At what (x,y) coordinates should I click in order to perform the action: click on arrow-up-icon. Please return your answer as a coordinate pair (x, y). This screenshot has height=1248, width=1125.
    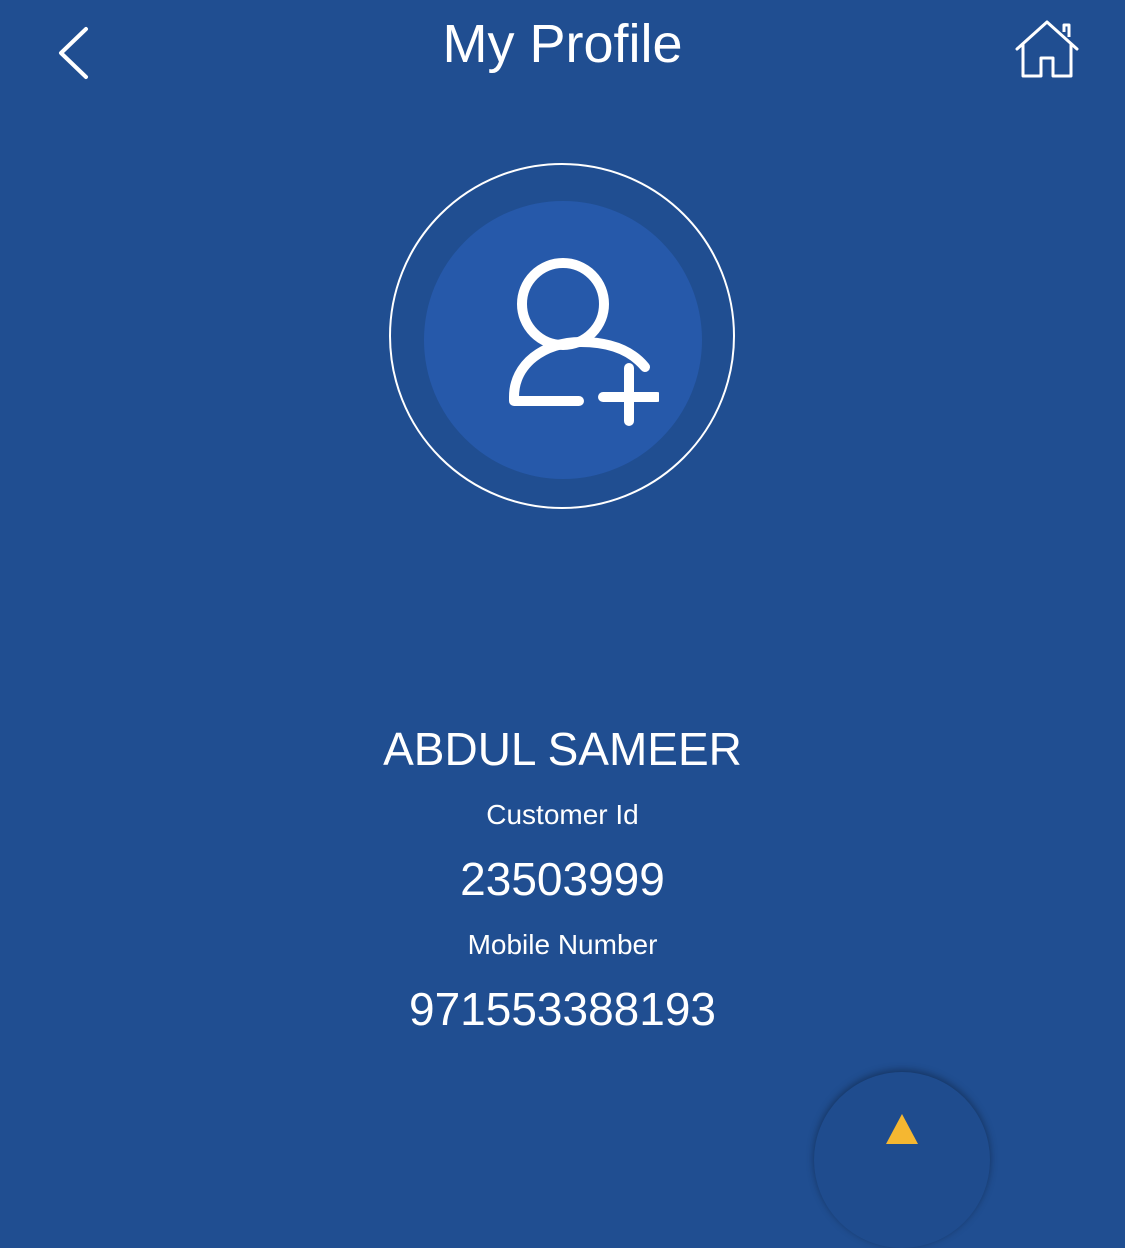
    Looking at the image, I should click on (902, 1129).